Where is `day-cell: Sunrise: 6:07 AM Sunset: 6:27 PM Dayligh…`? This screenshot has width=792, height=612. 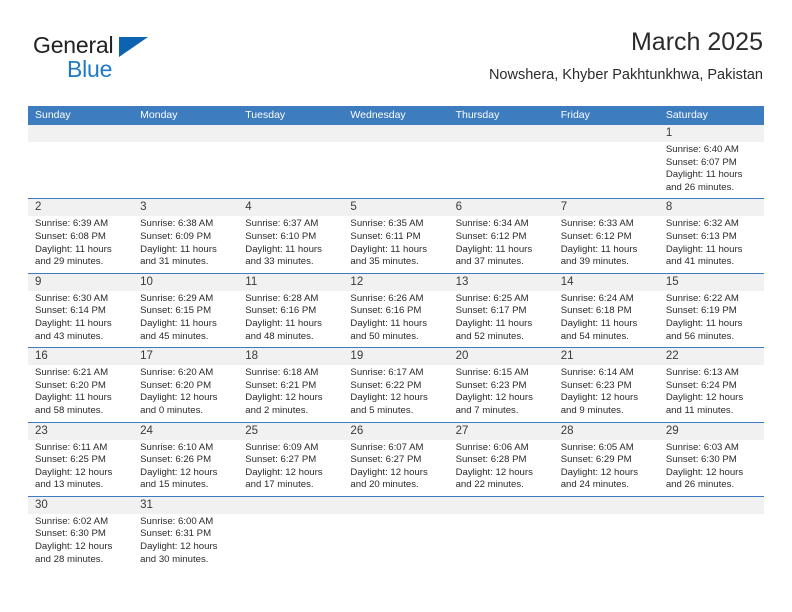 day-cell: Sunrise: 6:07 AM Sunset: 6:27 PM Dayligh… is located at coordinates (395, 468).